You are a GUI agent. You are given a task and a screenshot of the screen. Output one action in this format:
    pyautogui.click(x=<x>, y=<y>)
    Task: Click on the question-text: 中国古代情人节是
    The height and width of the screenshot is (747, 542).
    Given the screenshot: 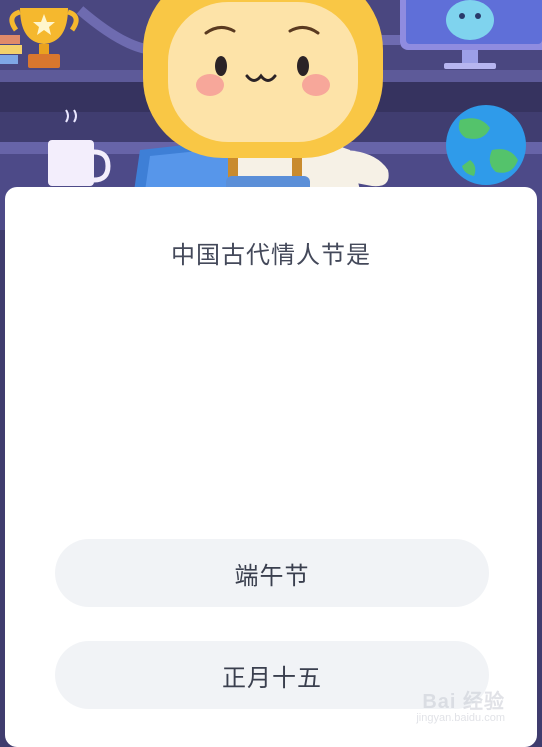 What is the action you would take?
    pyautogui.click(x=271, y=255)
    